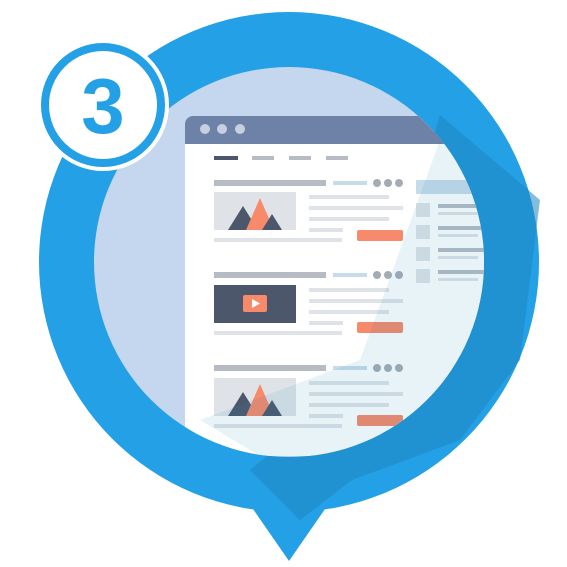  What do you see at coordinates (222, 129) in the screenshot?
I see `window-dots-icon` at bounding box center [222, 129].